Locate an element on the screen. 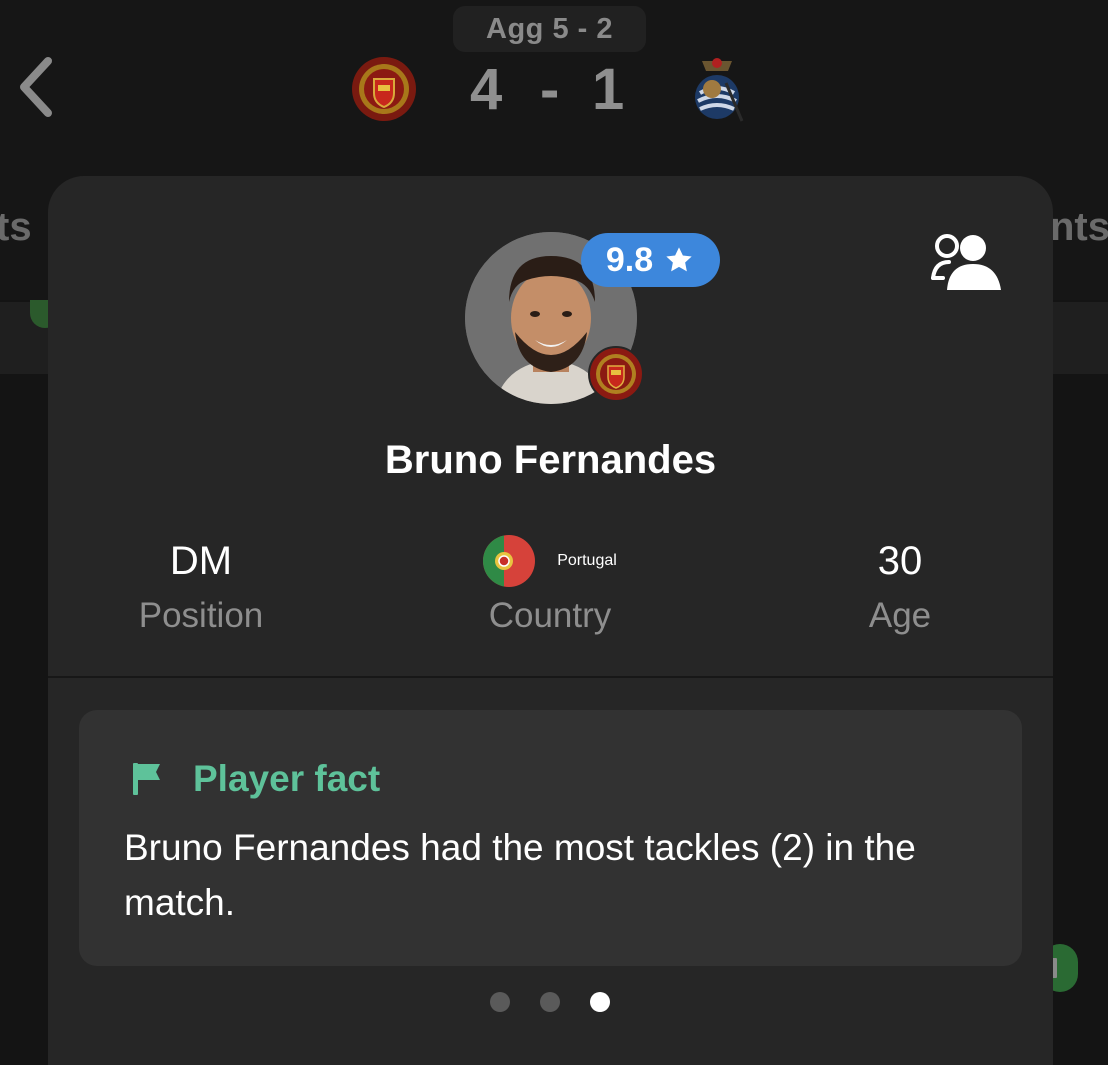 This screenshot has height=1065, width=1108. pager-dots is located at coordinates (550, 1002).